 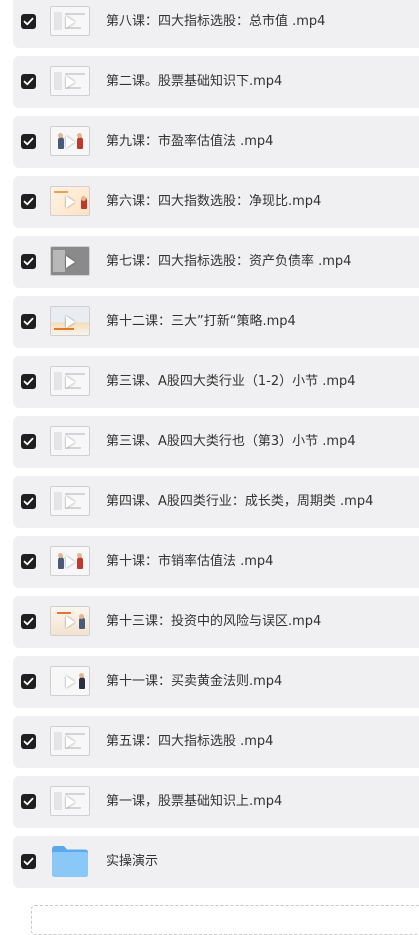 What do you see at coordinates (231, 442) in the screenshot?
I see `file-name: 第三课、A股四大类行也（第3）小节 .mp4` at bounding box center [231, 442].